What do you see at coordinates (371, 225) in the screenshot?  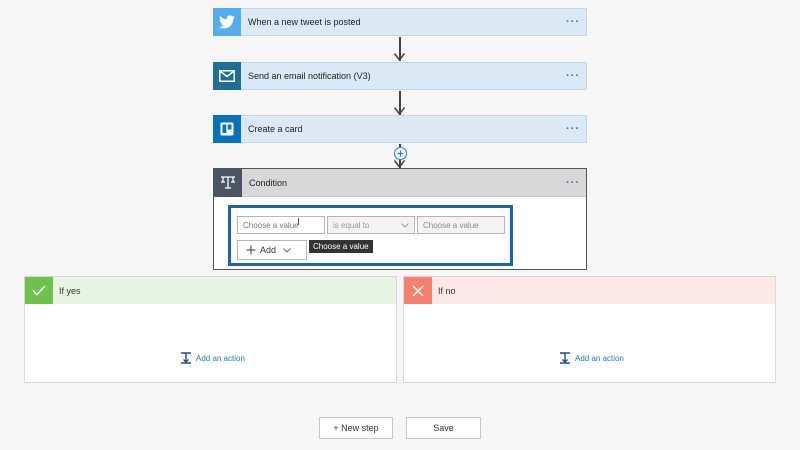 I see `operator-select: is equal to` at bounding box center [371, 225].